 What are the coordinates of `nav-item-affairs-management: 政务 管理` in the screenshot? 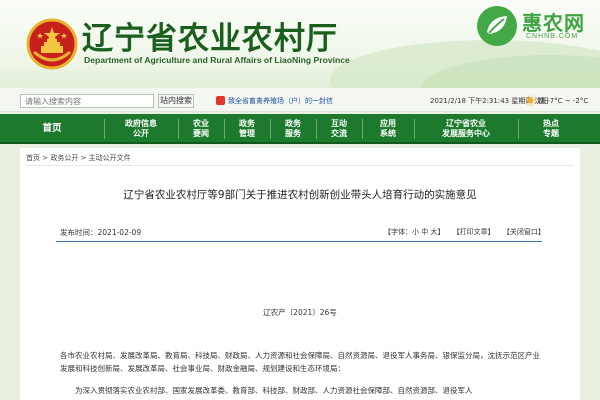 It's located at (247, 129).